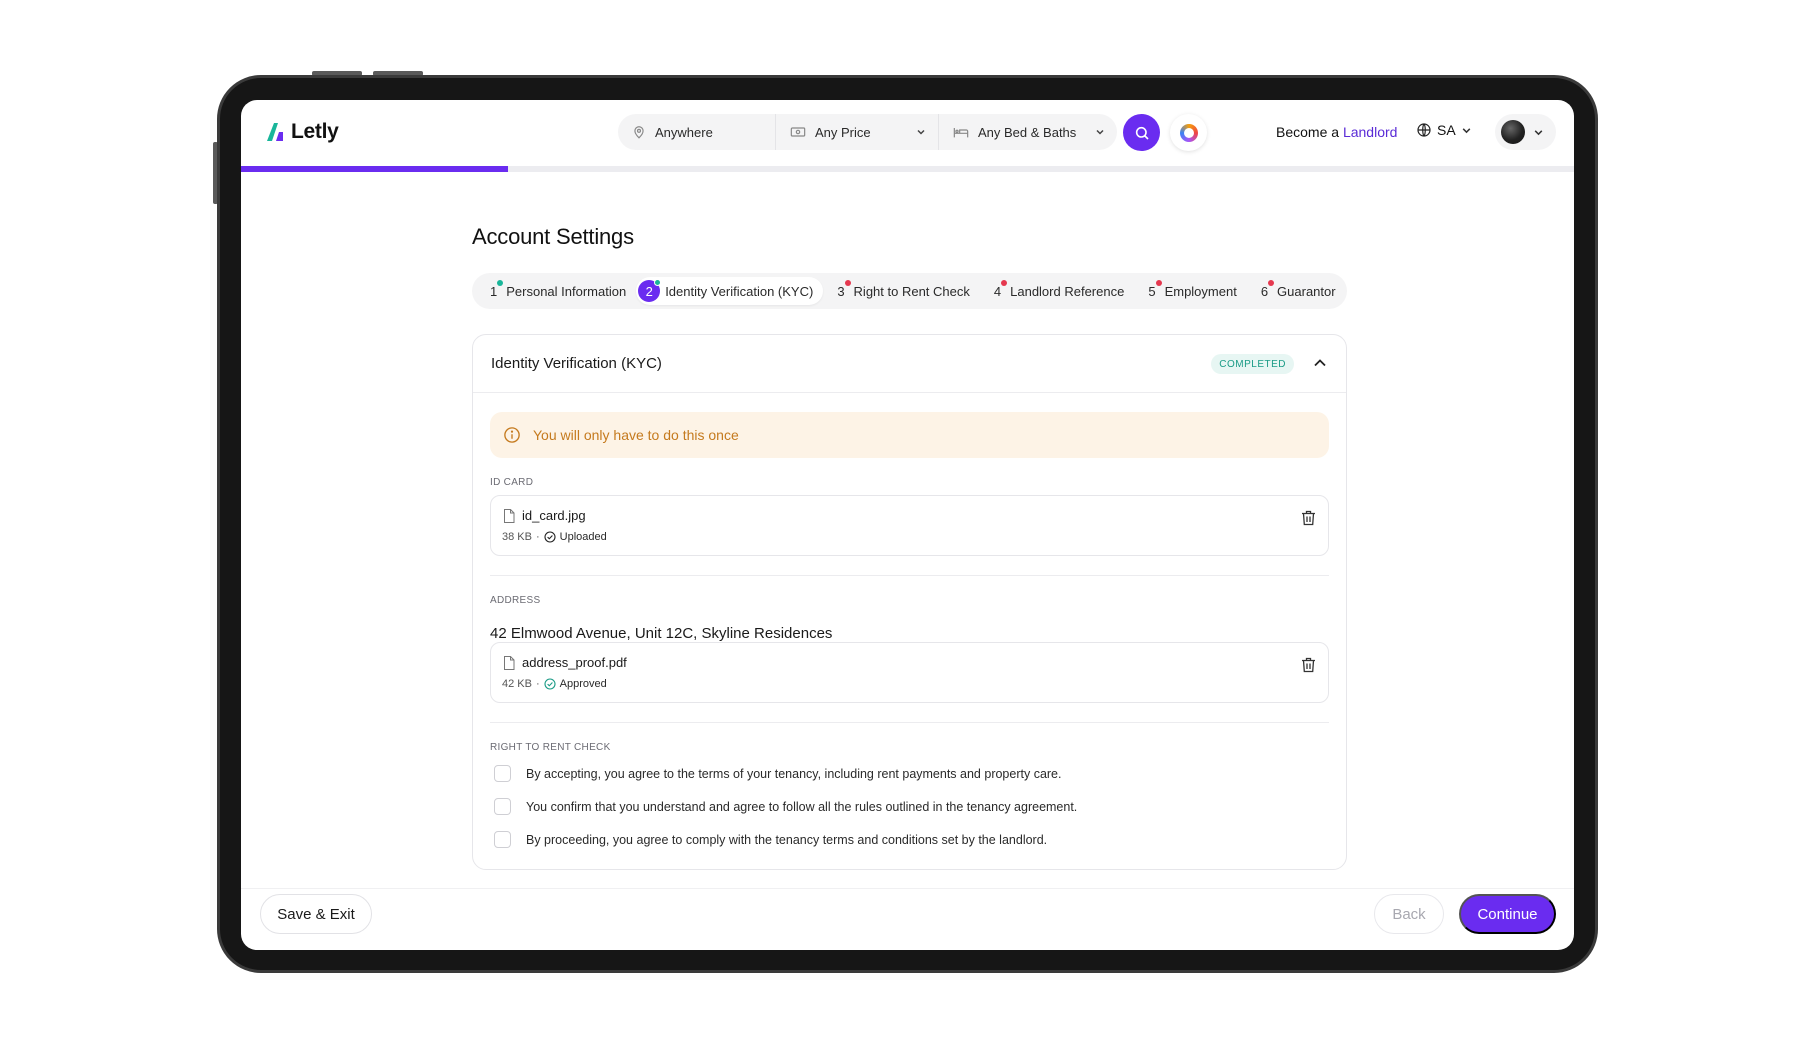  I want to click on file-status: Approved, so click(583, 684).